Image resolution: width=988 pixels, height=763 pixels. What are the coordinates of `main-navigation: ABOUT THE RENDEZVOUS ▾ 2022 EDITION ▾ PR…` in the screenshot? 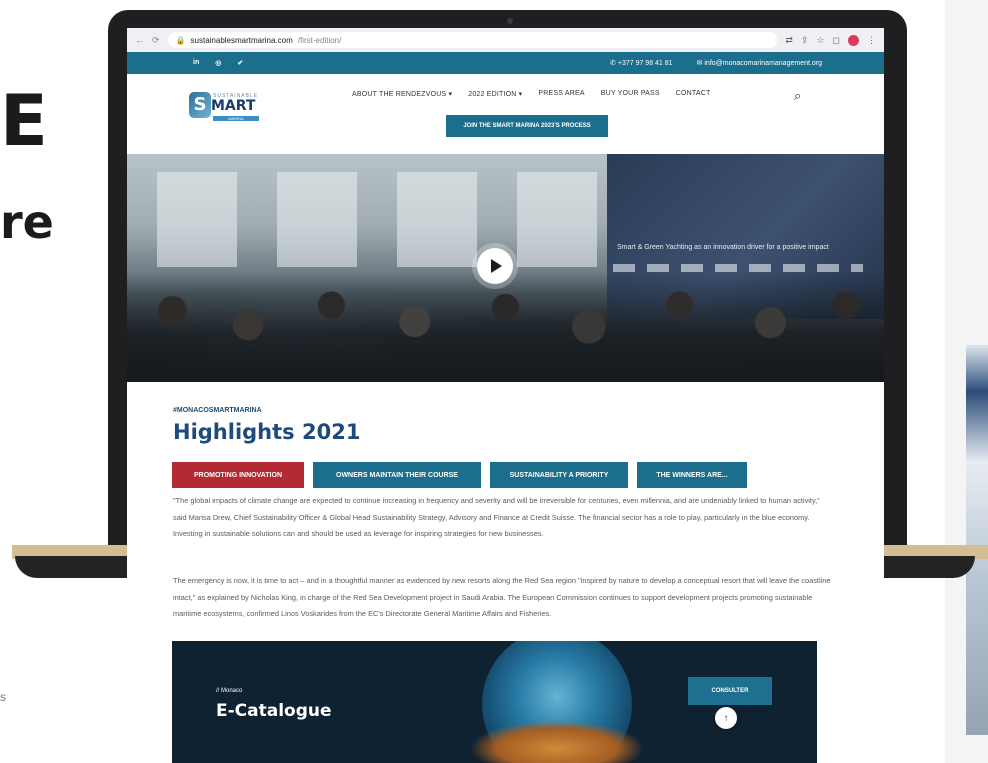 It's located at (531, 94).